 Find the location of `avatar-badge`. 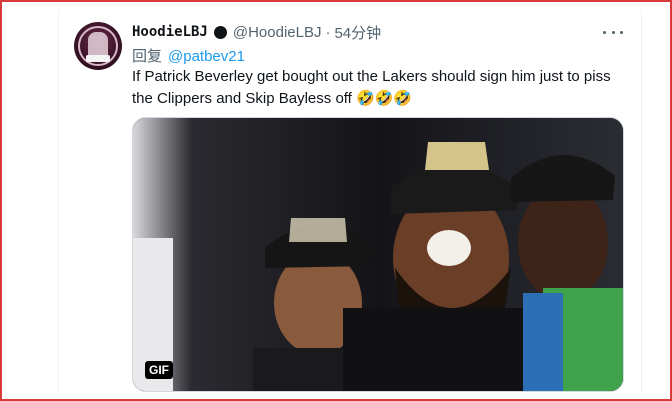

avatar-badge is located at coordinates (98, 58).